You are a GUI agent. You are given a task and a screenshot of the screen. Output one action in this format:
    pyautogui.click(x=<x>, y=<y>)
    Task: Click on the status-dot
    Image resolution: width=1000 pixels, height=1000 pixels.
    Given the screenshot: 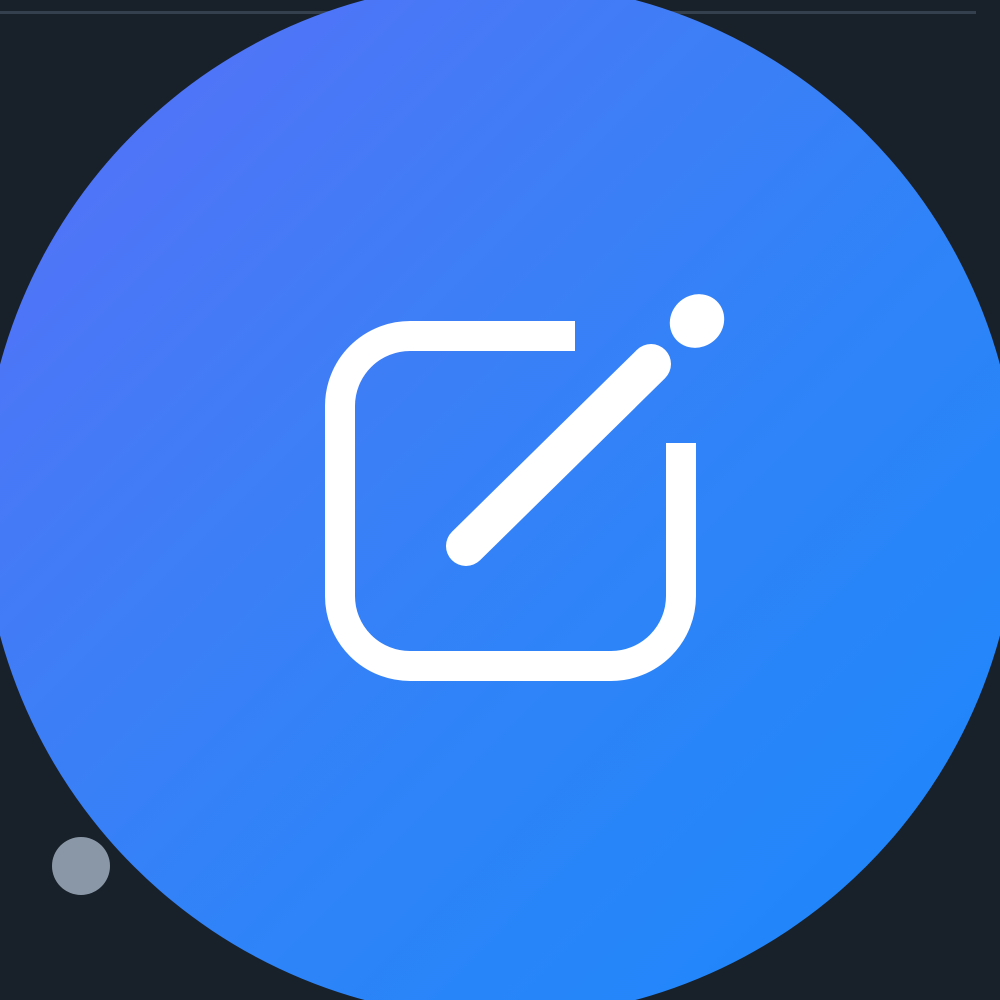 What is the action you would take?
    pyautogui.click(x=81, y=866)
    